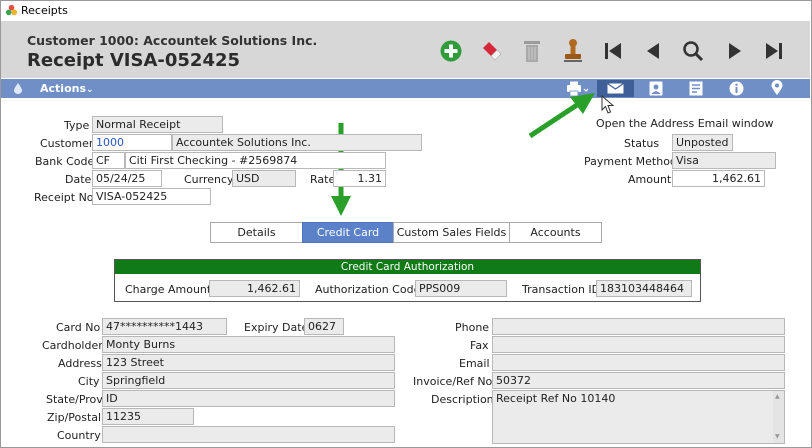 The height and width of the screenshot is (448, 812). What do you see at coordinates (638, 417) in the screenshot?
I see `description-textarea: Receipt Ref No 10140` at bounding box center [638, 417].